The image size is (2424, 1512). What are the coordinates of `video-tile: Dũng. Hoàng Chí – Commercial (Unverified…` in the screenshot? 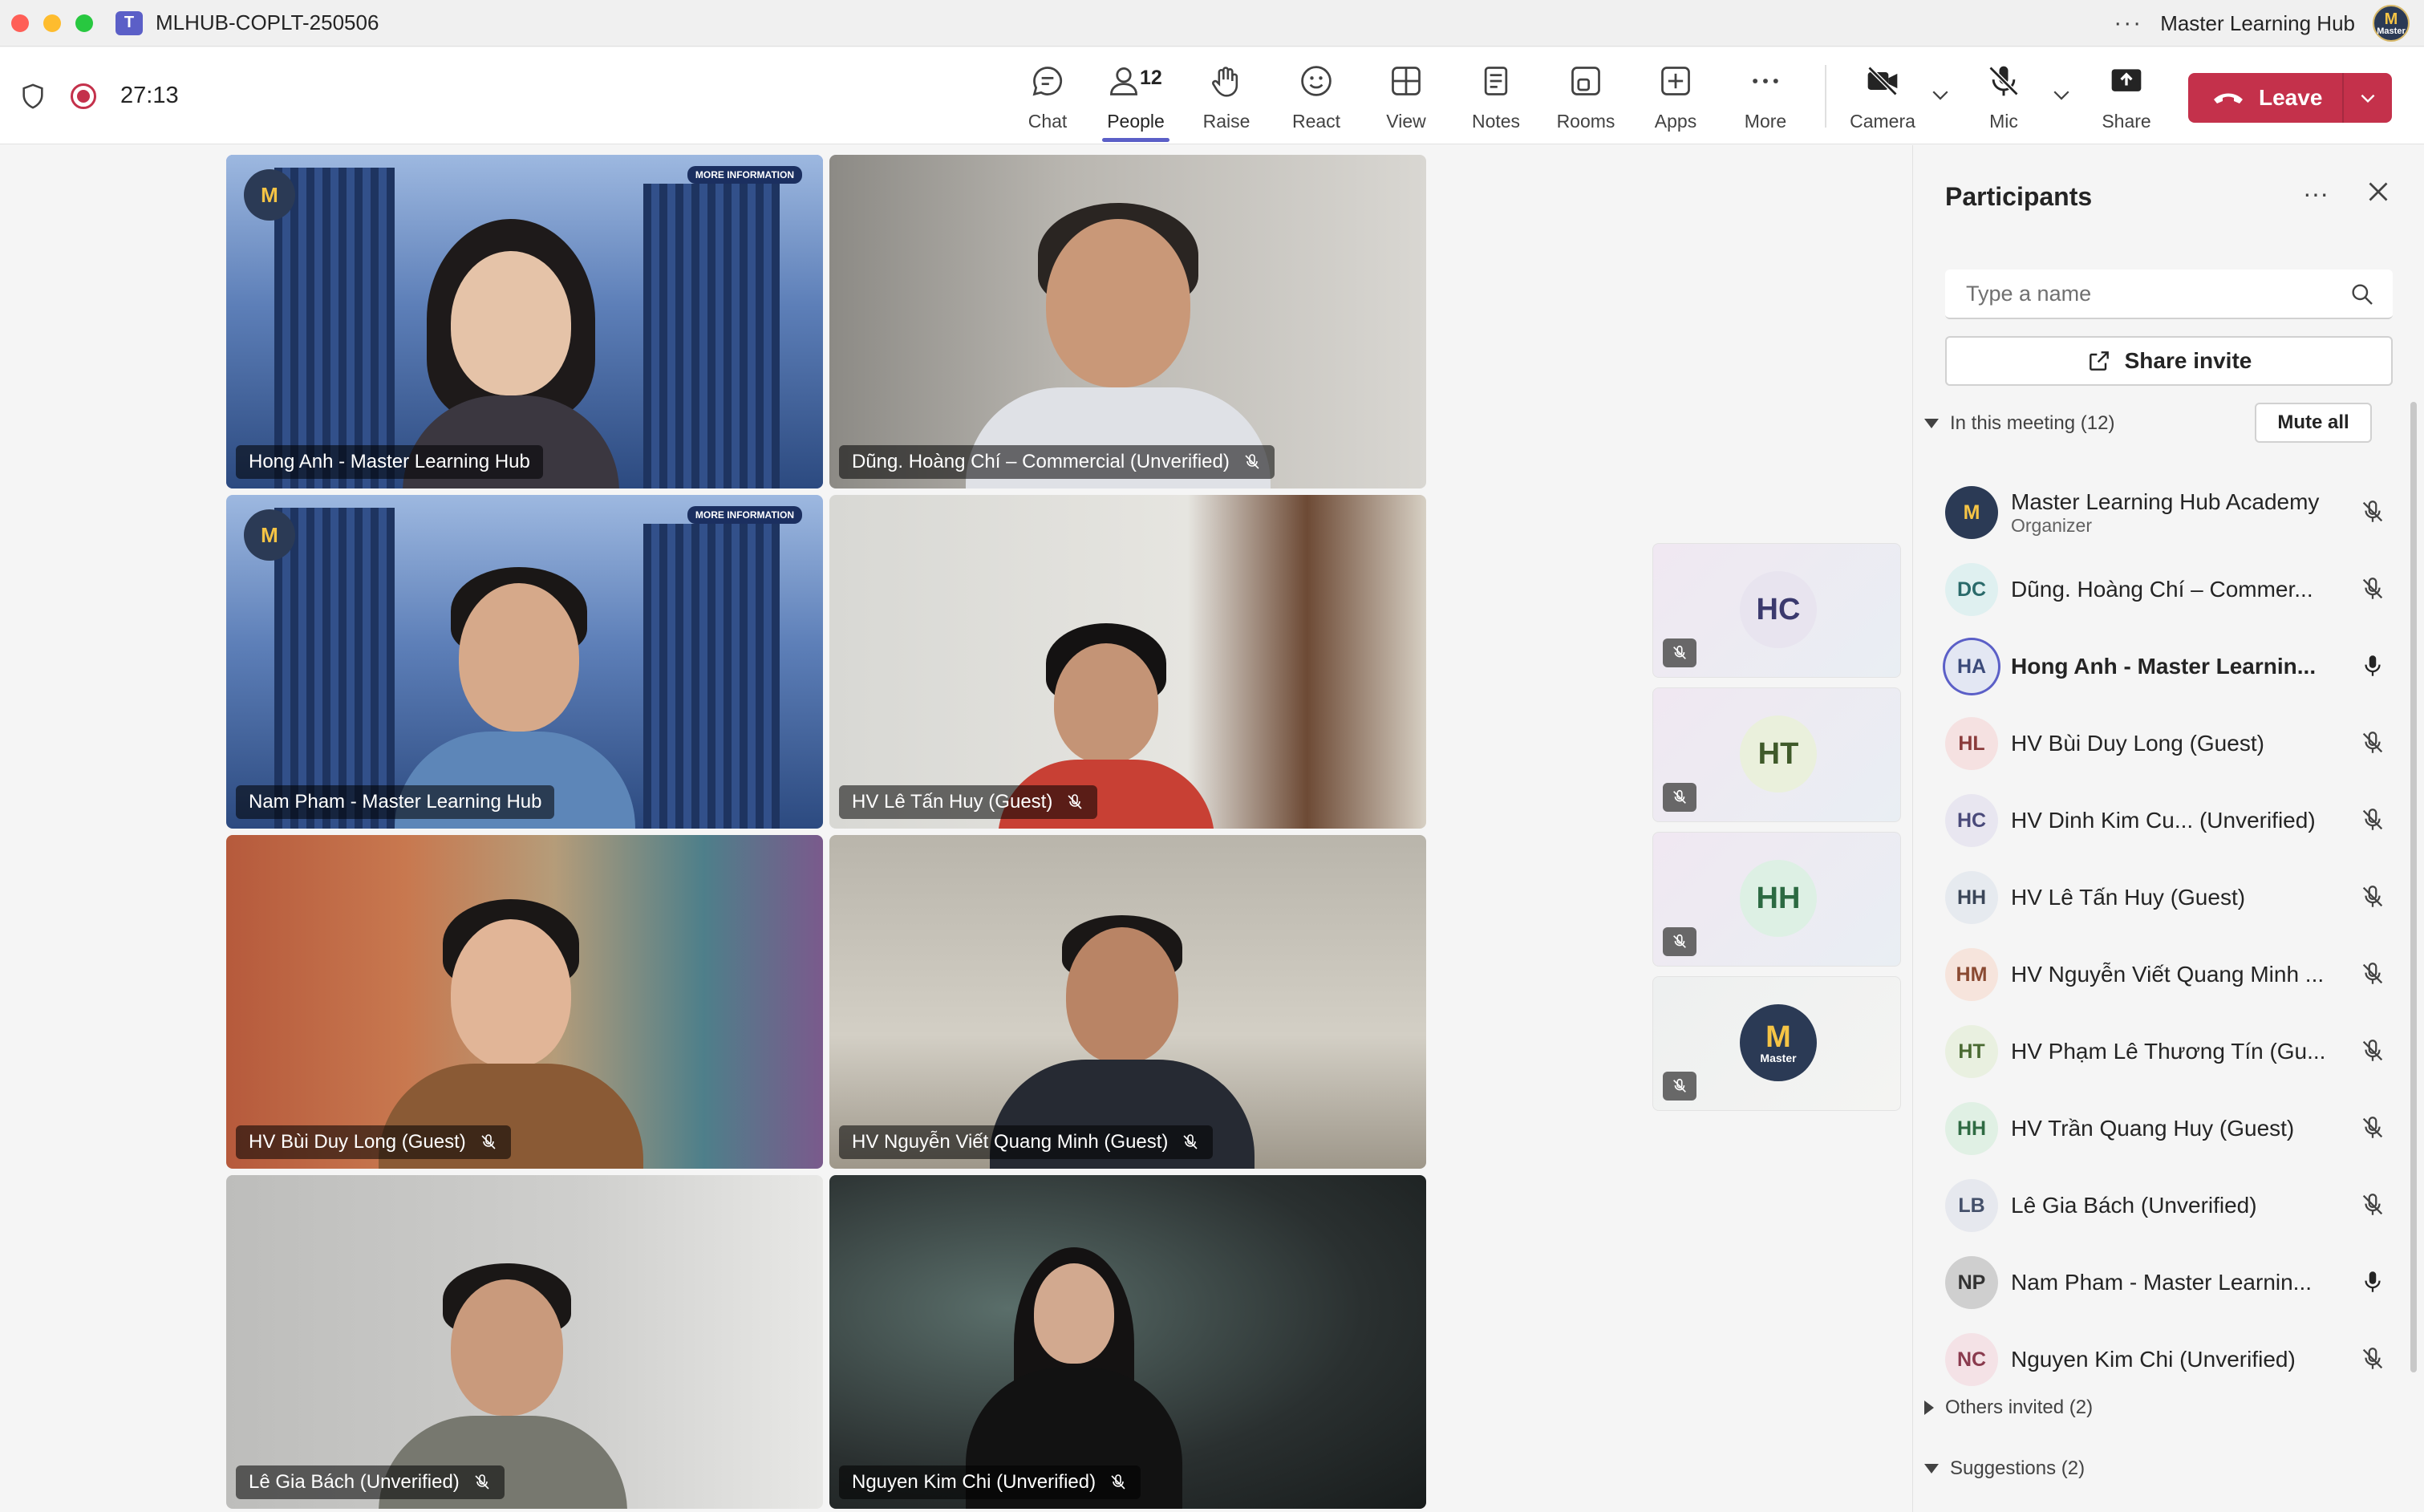 It's located at (1128, 321).